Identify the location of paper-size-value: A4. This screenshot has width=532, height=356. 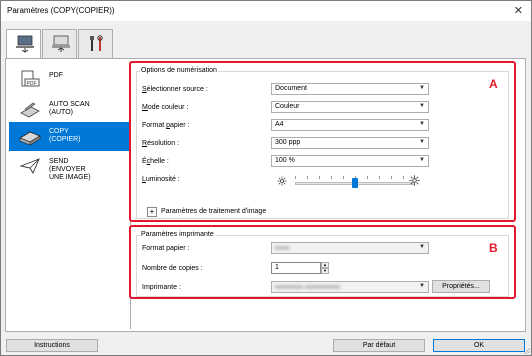
(279, 124).